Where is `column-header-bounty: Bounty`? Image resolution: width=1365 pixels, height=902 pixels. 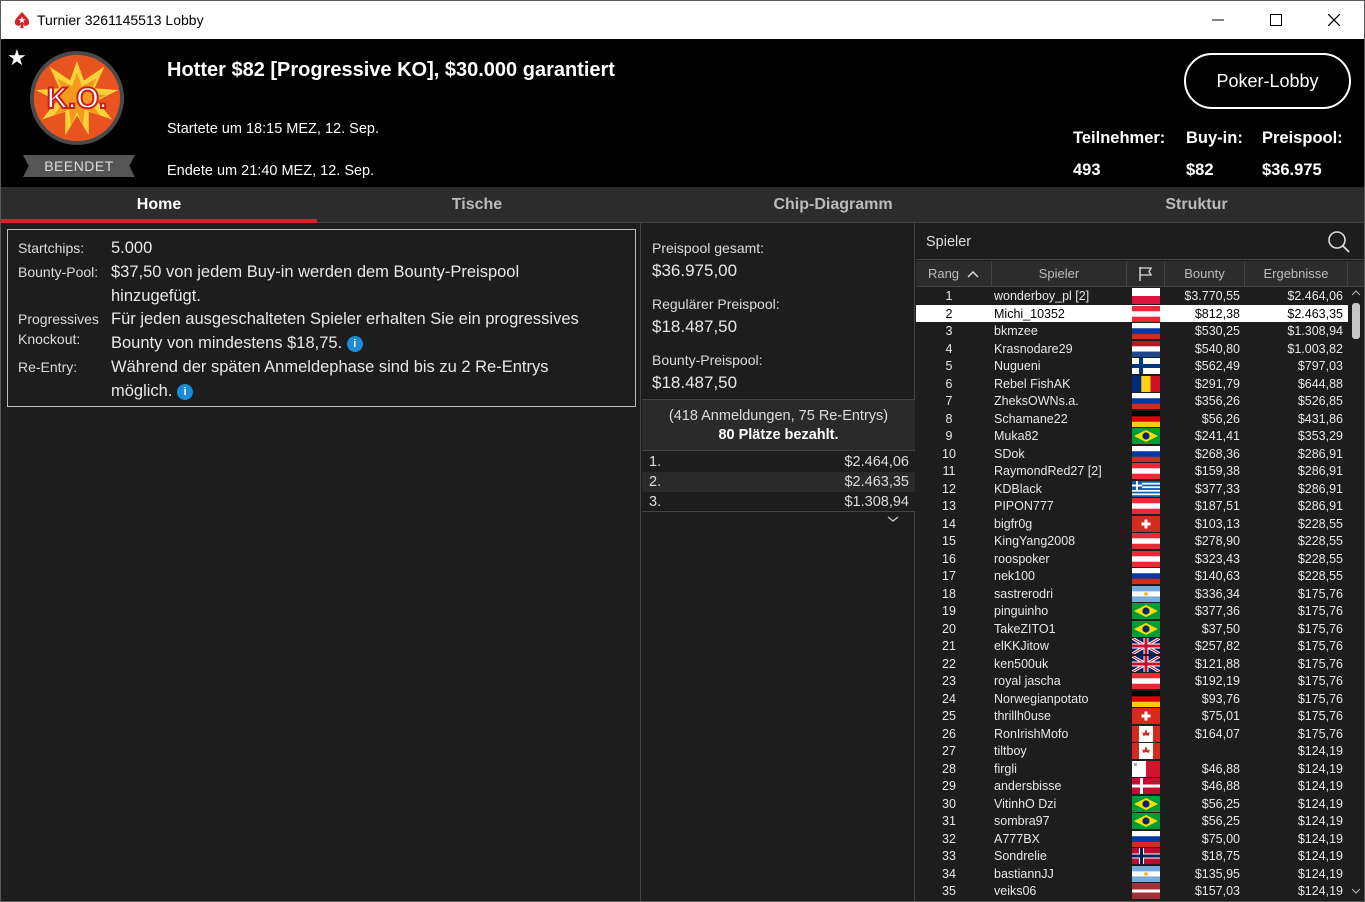 column-header-bounty: Bounty is located at coordinates (1205, 274).